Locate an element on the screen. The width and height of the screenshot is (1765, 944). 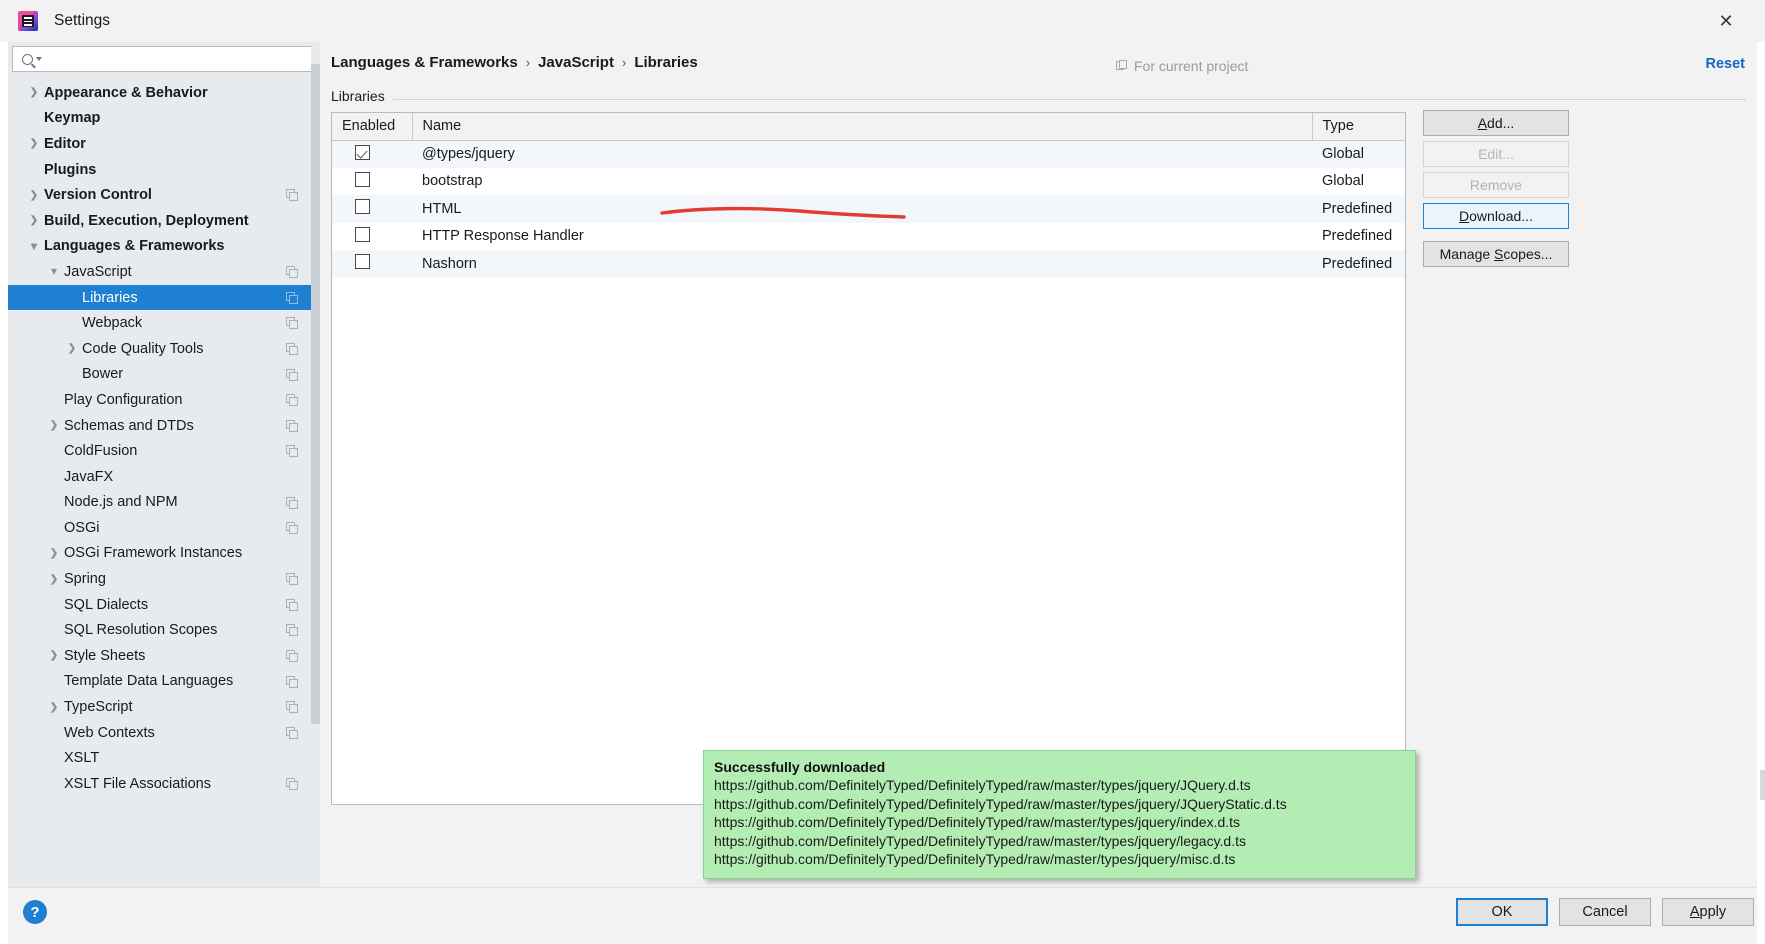
breadcrumb-item: Libraries is located at coordinates (665, 62).